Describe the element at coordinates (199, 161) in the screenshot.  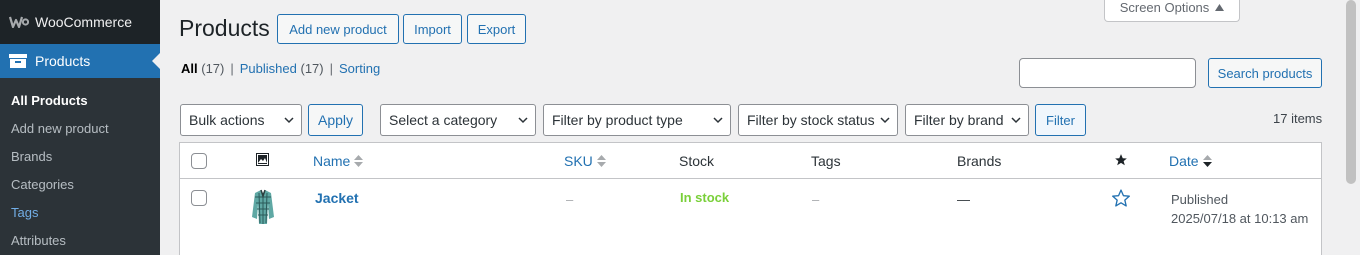
I see `select-all-checkbox` at that location.